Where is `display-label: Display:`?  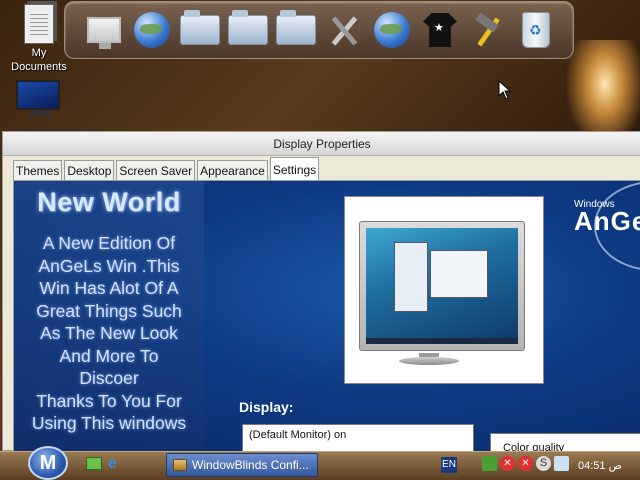
display-label: Display: is located at coordinates (266, 407).